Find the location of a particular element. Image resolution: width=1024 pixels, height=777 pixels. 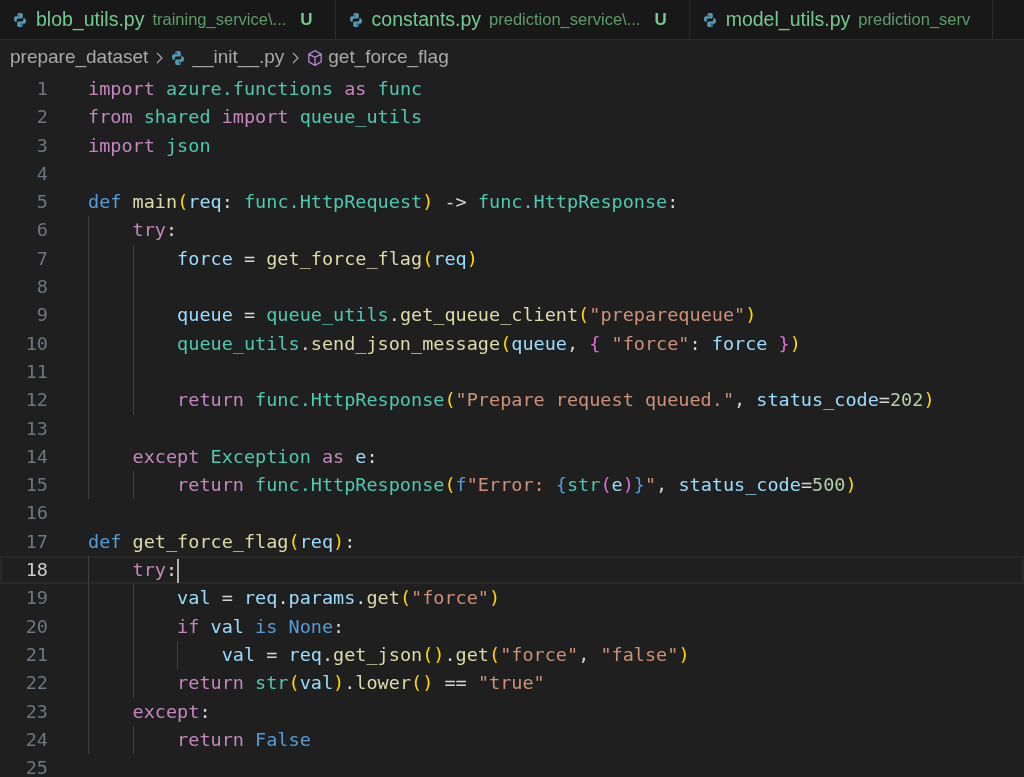

line-number: 17 is located at coordinates (36, 541).